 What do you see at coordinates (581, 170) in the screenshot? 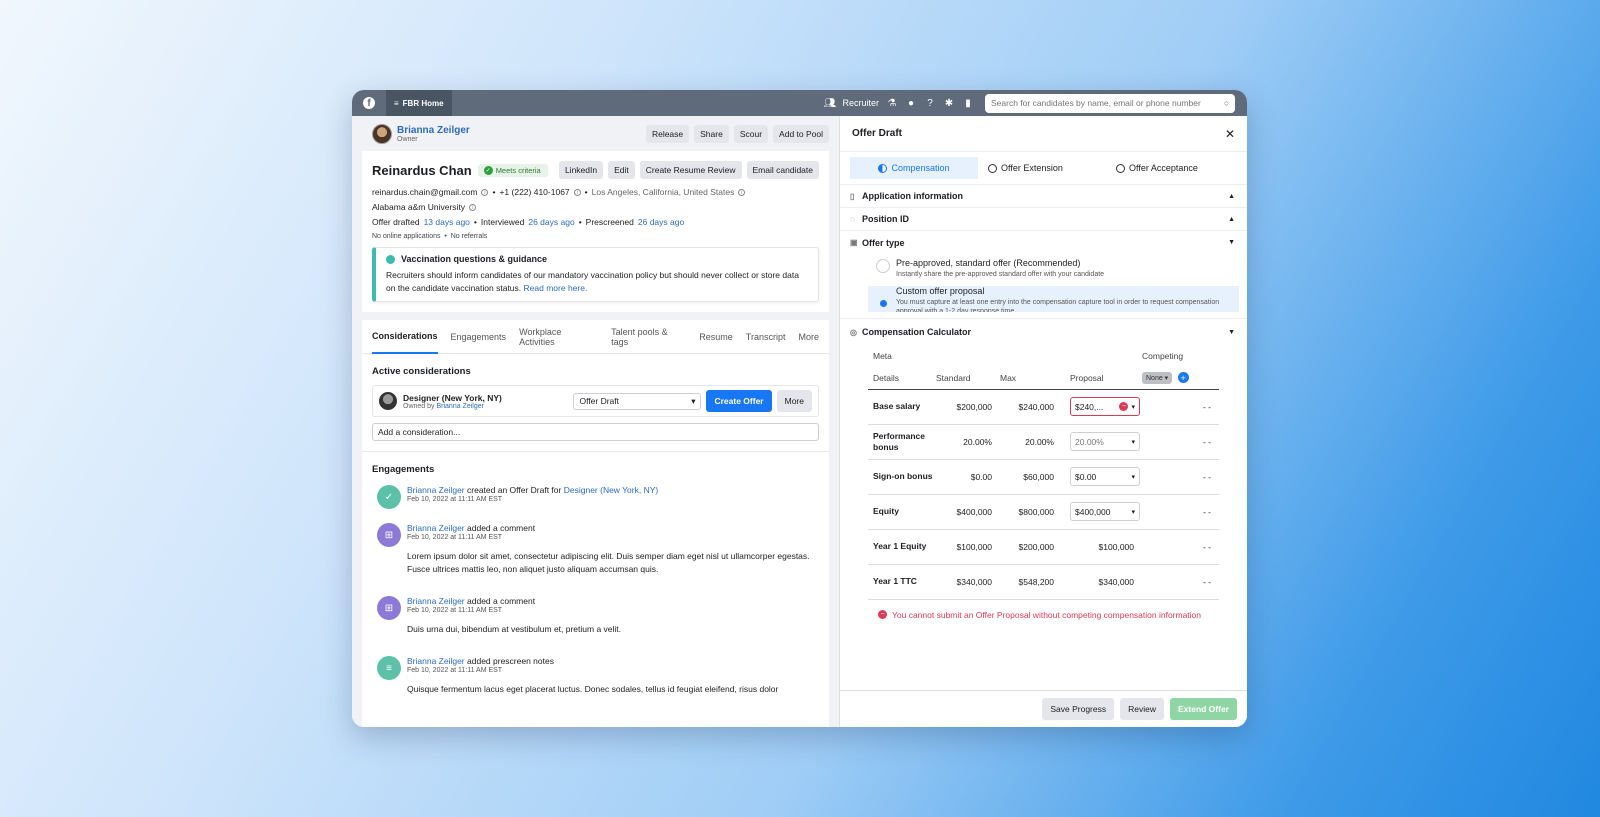
I see `linkedin-button: LinkedIn` at bounding box center [581, 170].